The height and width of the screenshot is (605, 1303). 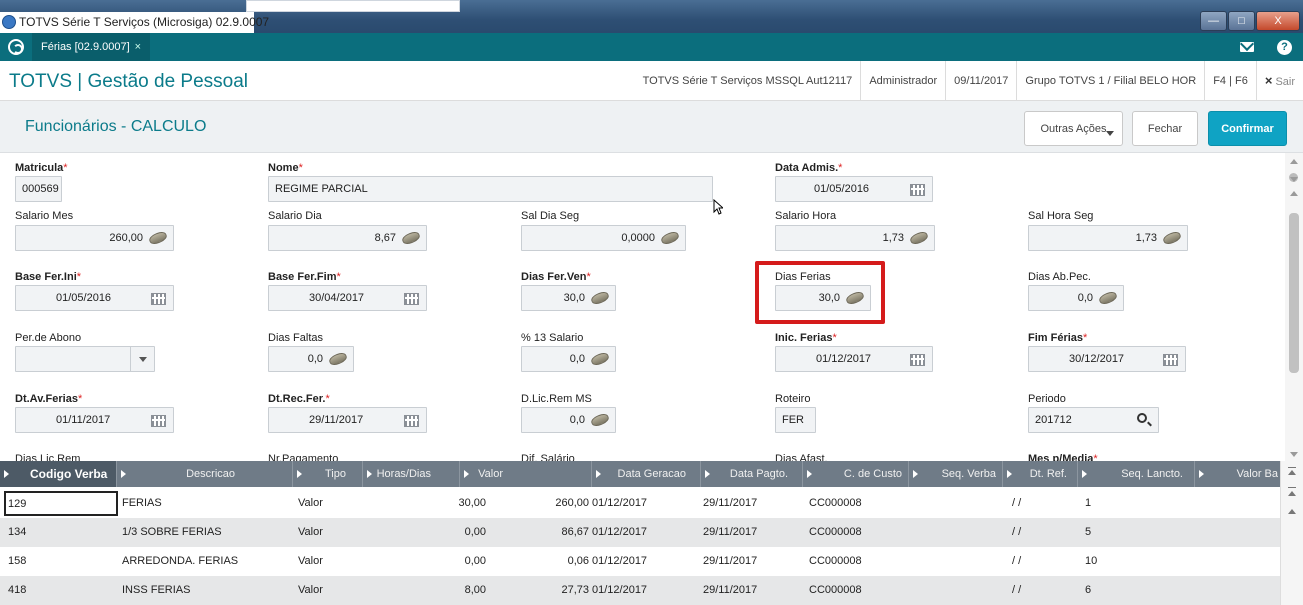 What do you see at coordinates (1294, 454) in the screenshot?
I see `scroll-down-icon` at bounding box center [1294, 454].